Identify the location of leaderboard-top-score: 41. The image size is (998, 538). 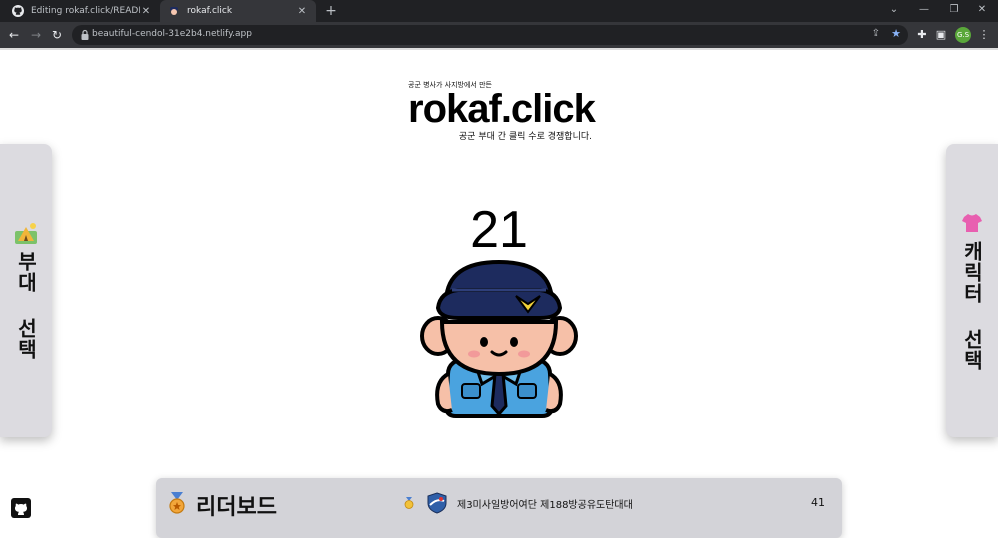
(818, 502).